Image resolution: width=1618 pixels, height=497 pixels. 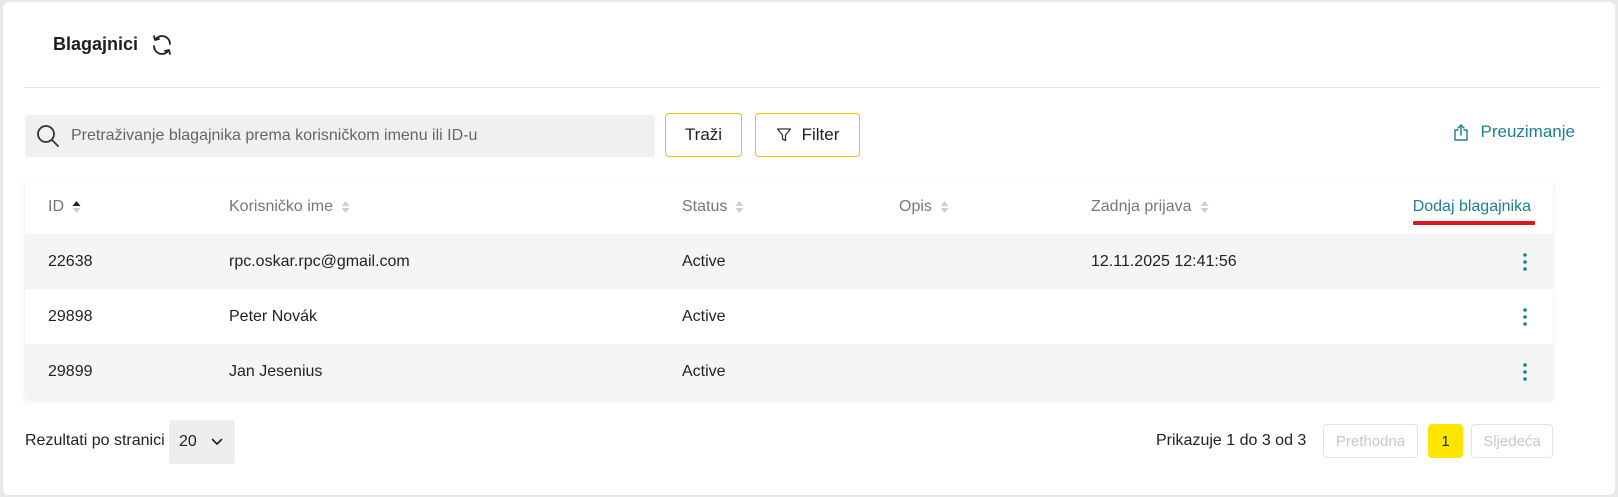 I want to click on cell-username: Jan Jesenius, so click(x=276, y=371).